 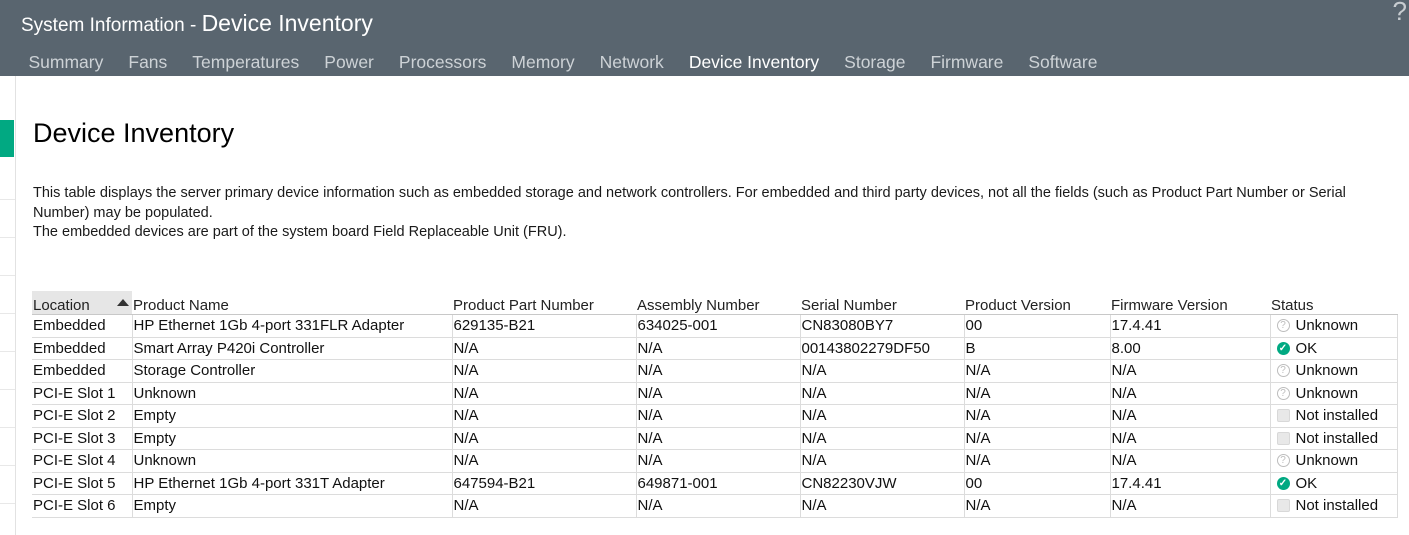 I want to click on left-nav-strip, so click(x=8, y=267).